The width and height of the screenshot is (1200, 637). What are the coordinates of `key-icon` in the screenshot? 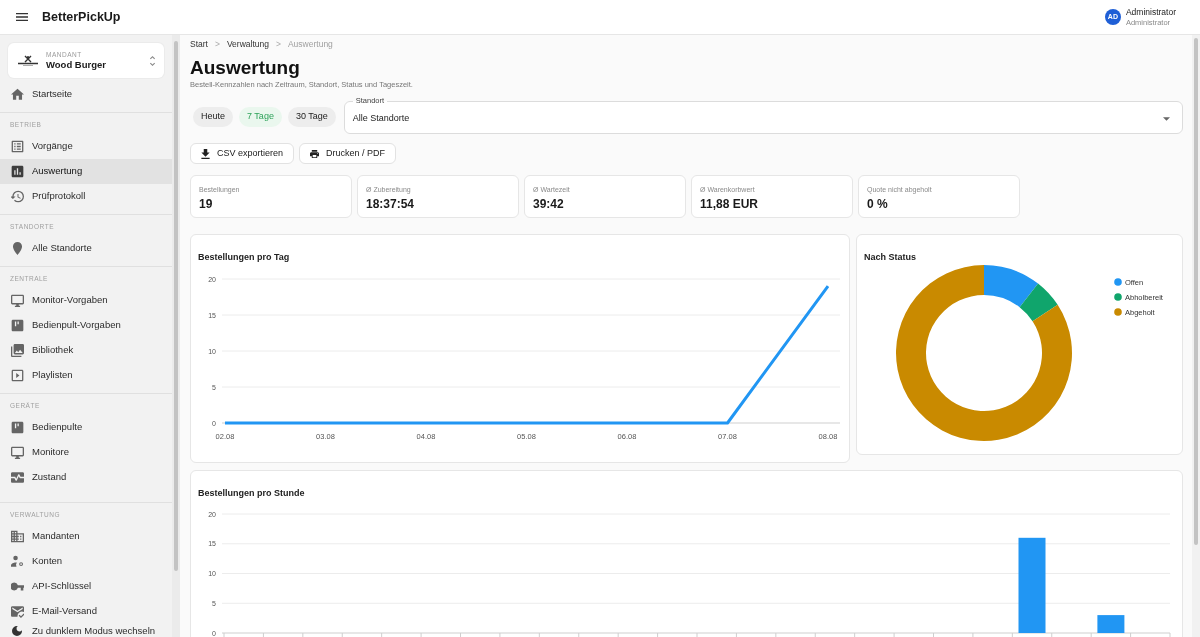 It's located at (17, 586).